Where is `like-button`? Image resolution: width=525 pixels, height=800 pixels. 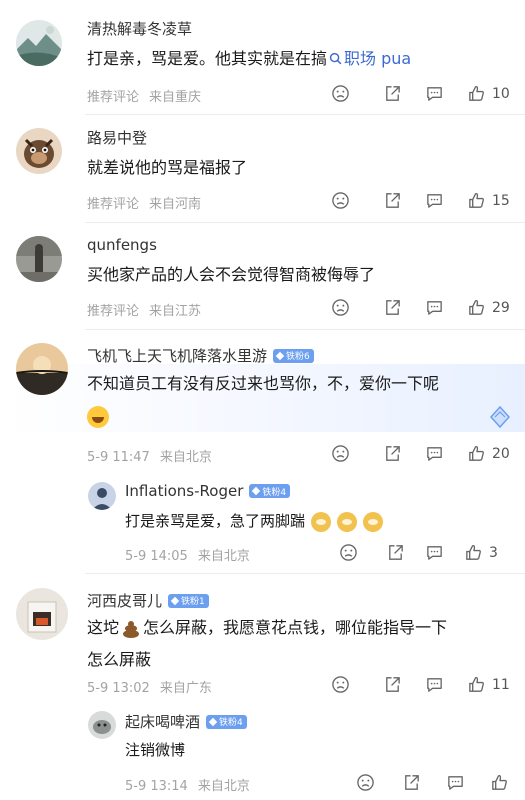 like-button is located at coordinates (502, 782).